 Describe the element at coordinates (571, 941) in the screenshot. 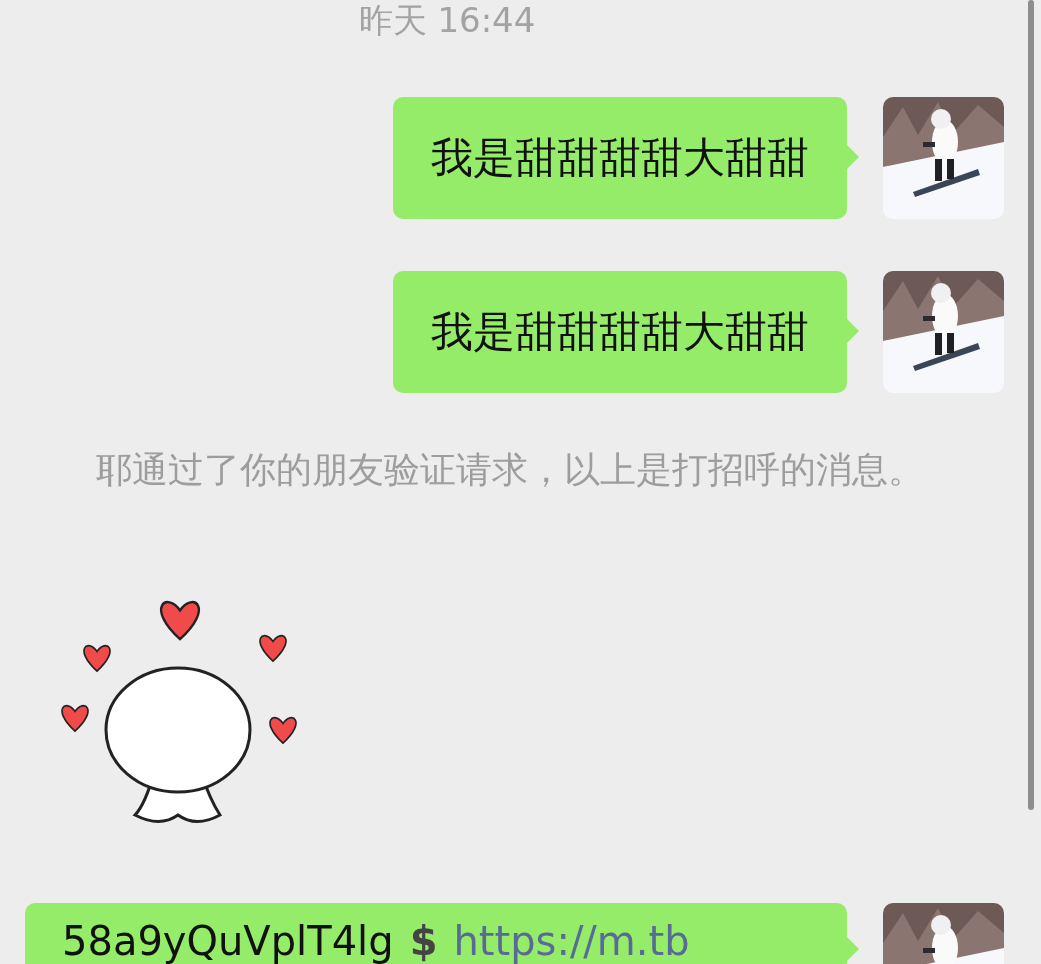

I see `message-link: https://m.tb` at that location.